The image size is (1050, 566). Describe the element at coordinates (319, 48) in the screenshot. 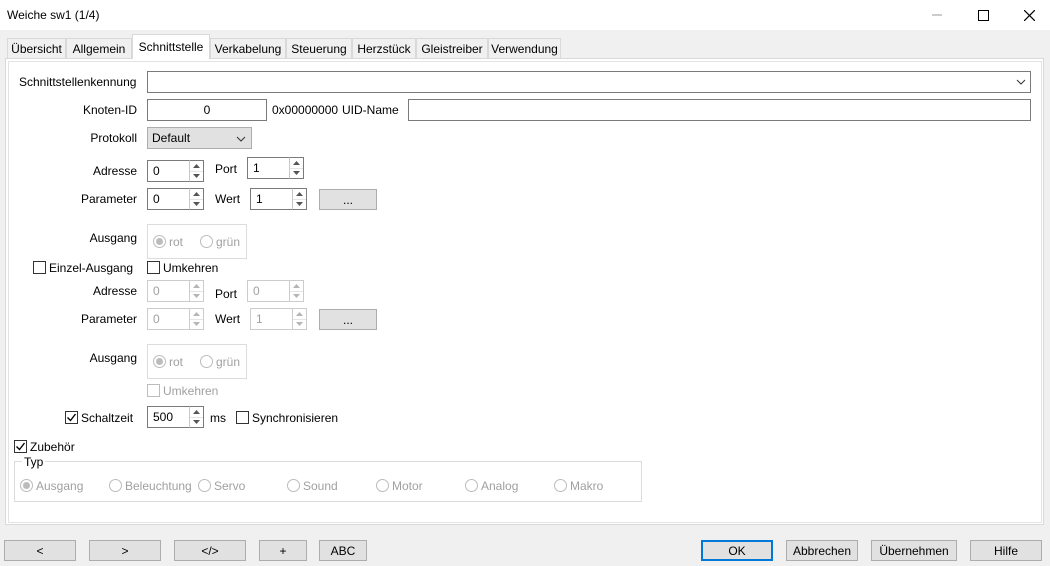

I see `tab-steuerung: Steuerung` at that location.